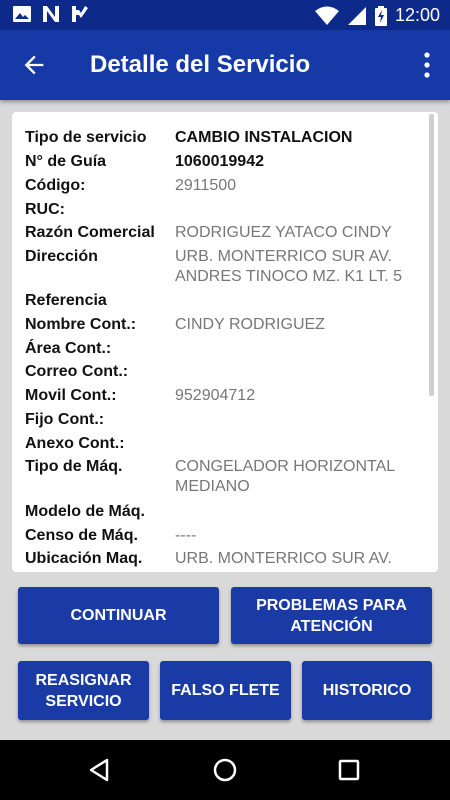 The width and height of the screenshot is (450, 800). What do you see at coordinates (215, 395) in the screenshot?
I see `detail-value: 952904712` at bounding box center [215, 395].